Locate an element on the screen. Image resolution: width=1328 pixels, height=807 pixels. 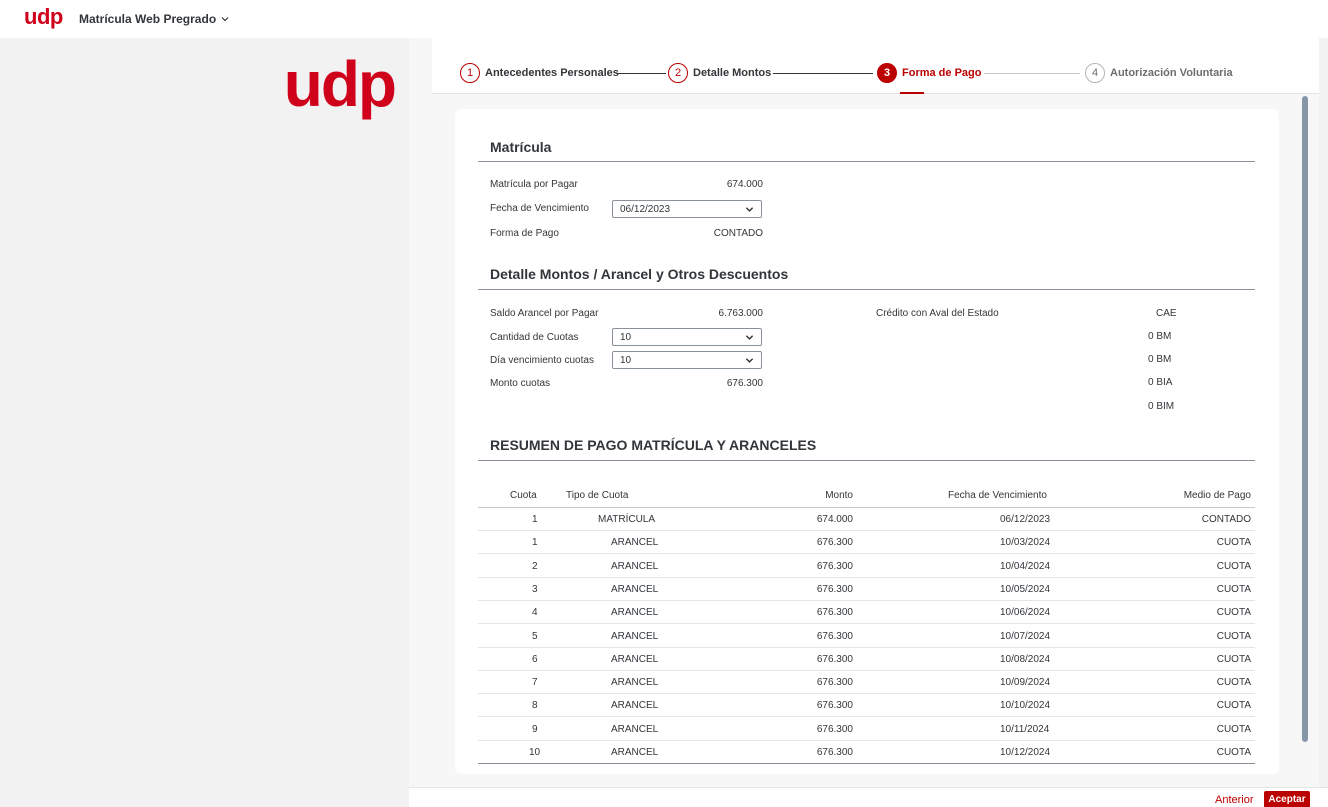
cell-fecha: 10/08/2024 is located at coordinates (1025, 659).